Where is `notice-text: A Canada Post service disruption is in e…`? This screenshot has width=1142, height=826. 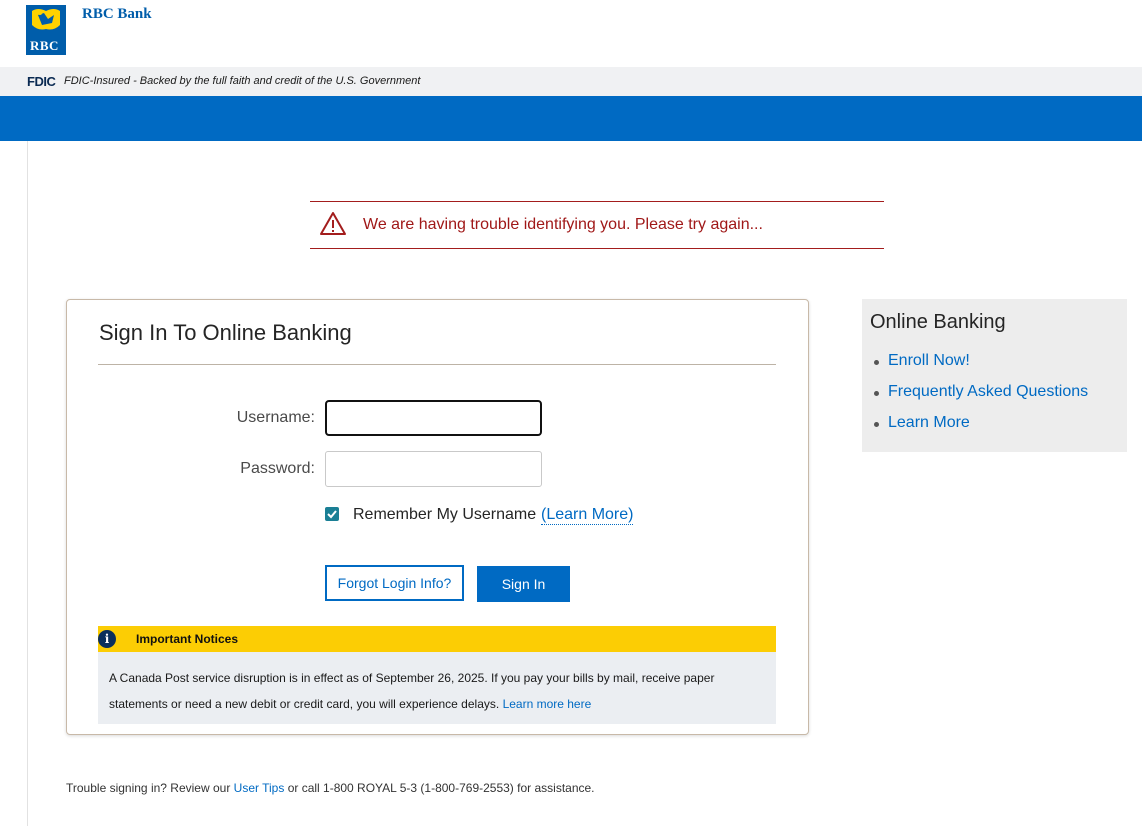
notice-text: A Canada Post service disruption is in e… is located at coordinates (429, 691).